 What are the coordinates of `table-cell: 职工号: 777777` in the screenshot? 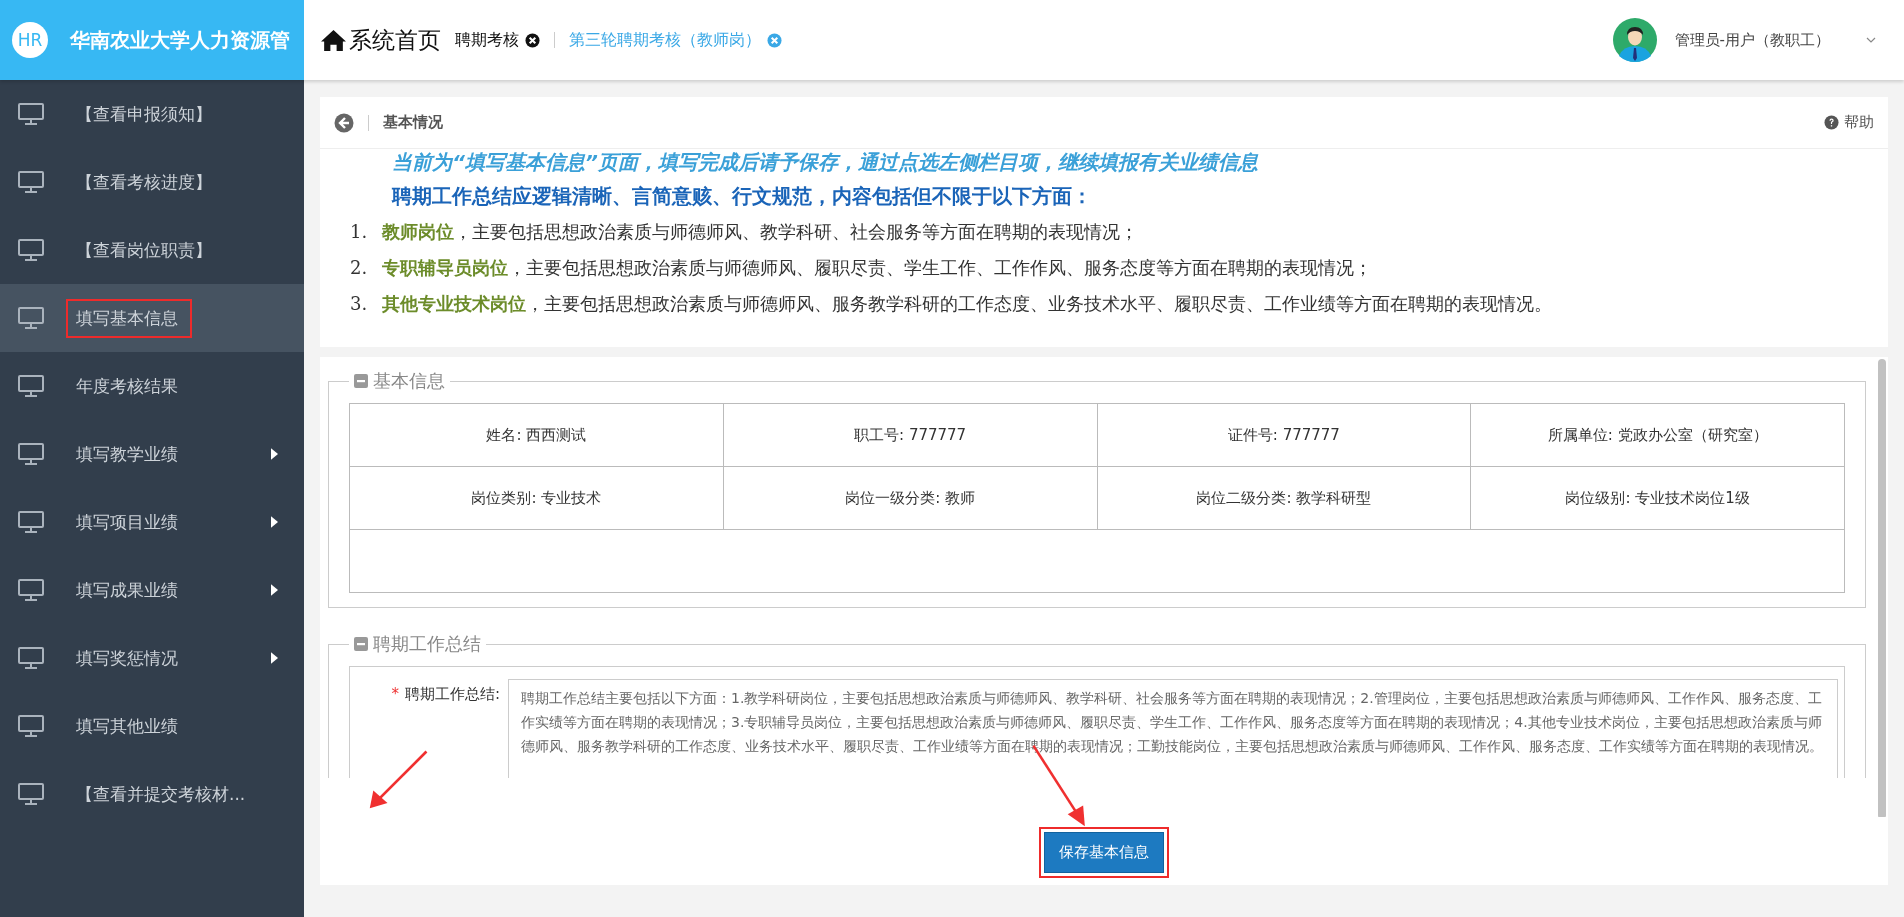 It's located at (910, 435).